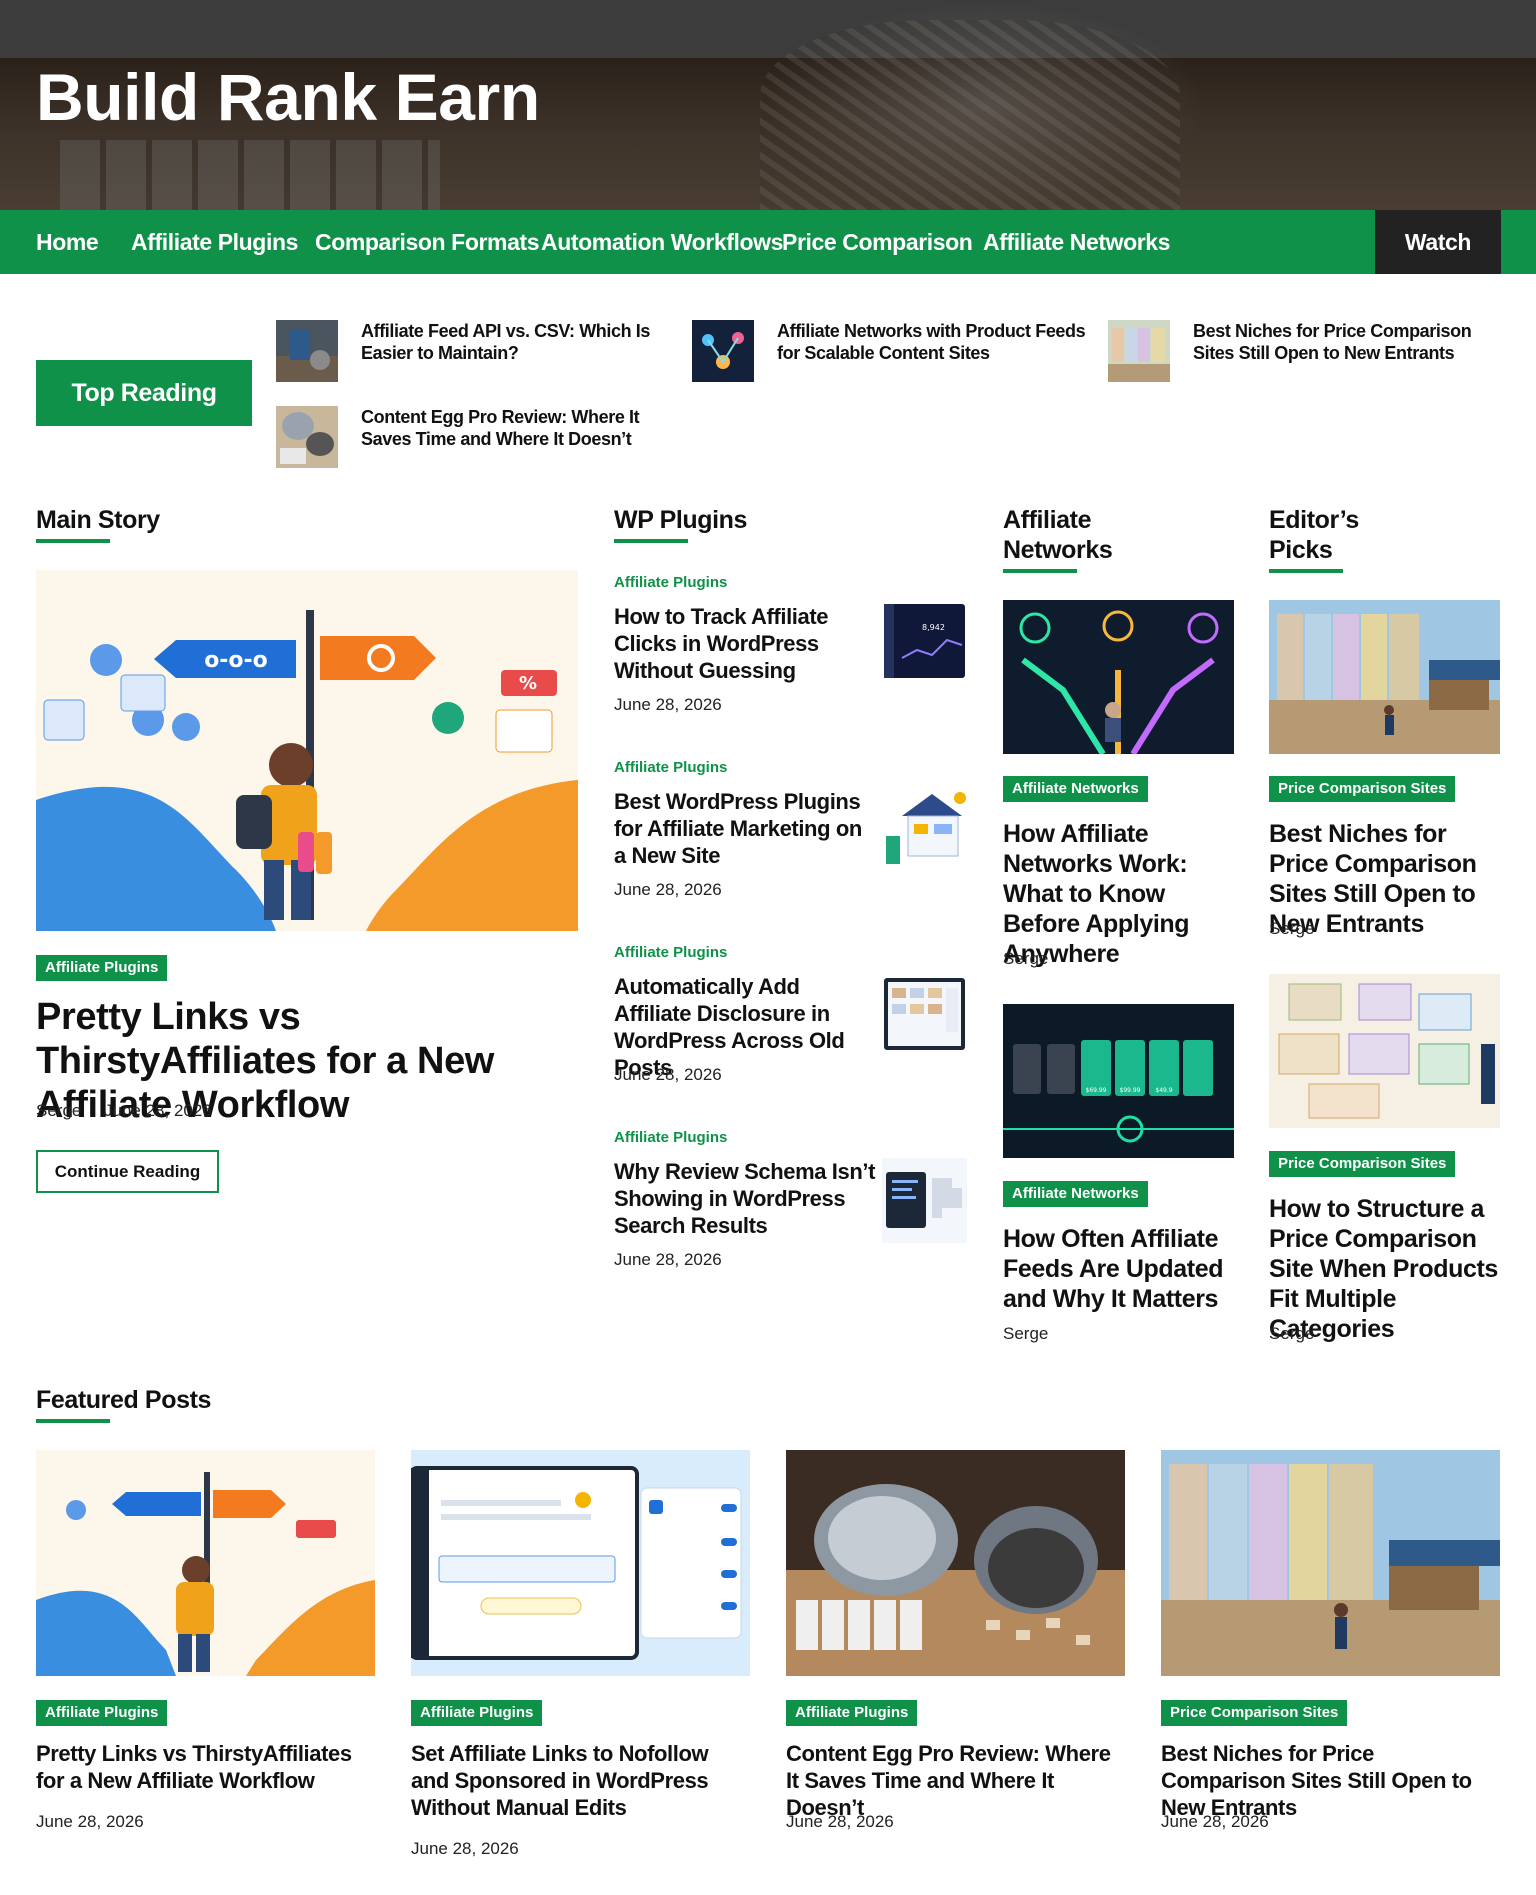  Describe the element at coordinates (58, 1111) in the screenshot. I see `main-story-author: Serge` at that location.